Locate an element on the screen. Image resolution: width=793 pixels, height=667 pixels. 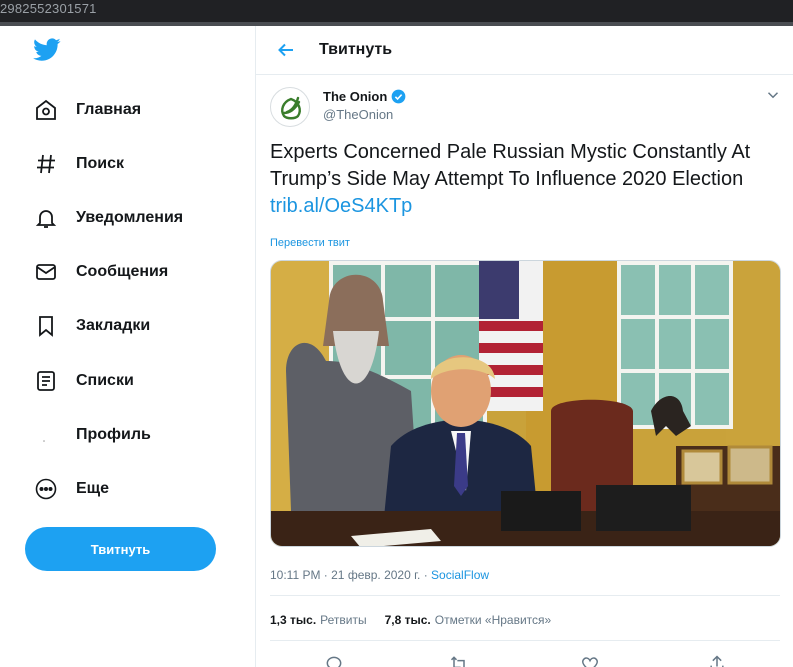
tweet-link: trib.al/OeS4KTp is located at coordinates (341, 206).